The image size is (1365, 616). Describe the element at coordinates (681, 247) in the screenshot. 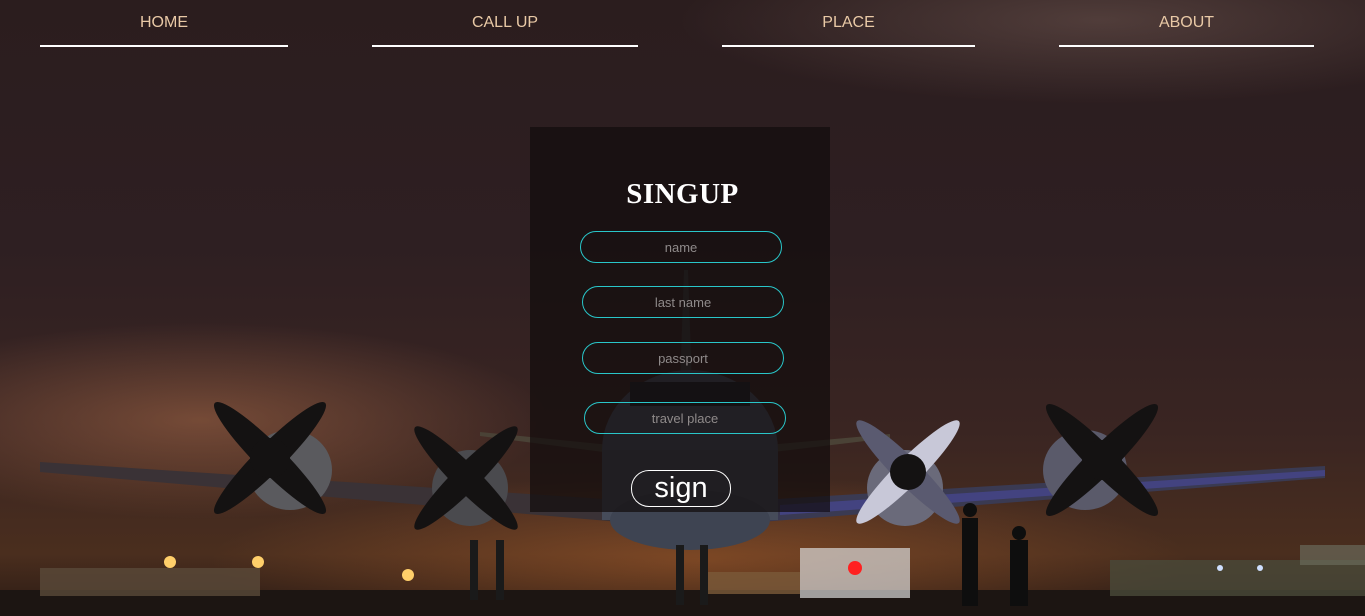

I see `name-field` at that location.